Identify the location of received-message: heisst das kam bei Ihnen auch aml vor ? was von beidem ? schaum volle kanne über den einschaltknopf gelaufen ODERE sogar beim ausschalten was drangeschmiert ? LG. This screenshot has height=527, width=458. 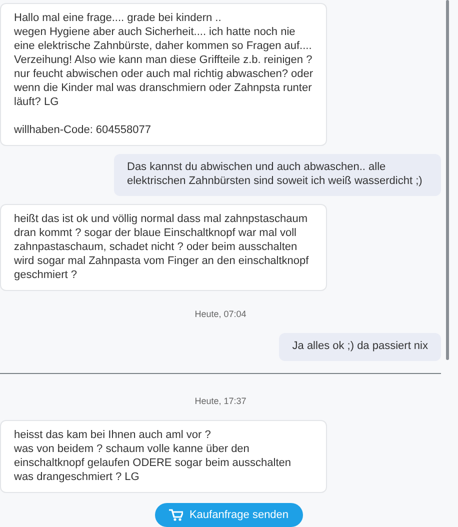
(163, 456).